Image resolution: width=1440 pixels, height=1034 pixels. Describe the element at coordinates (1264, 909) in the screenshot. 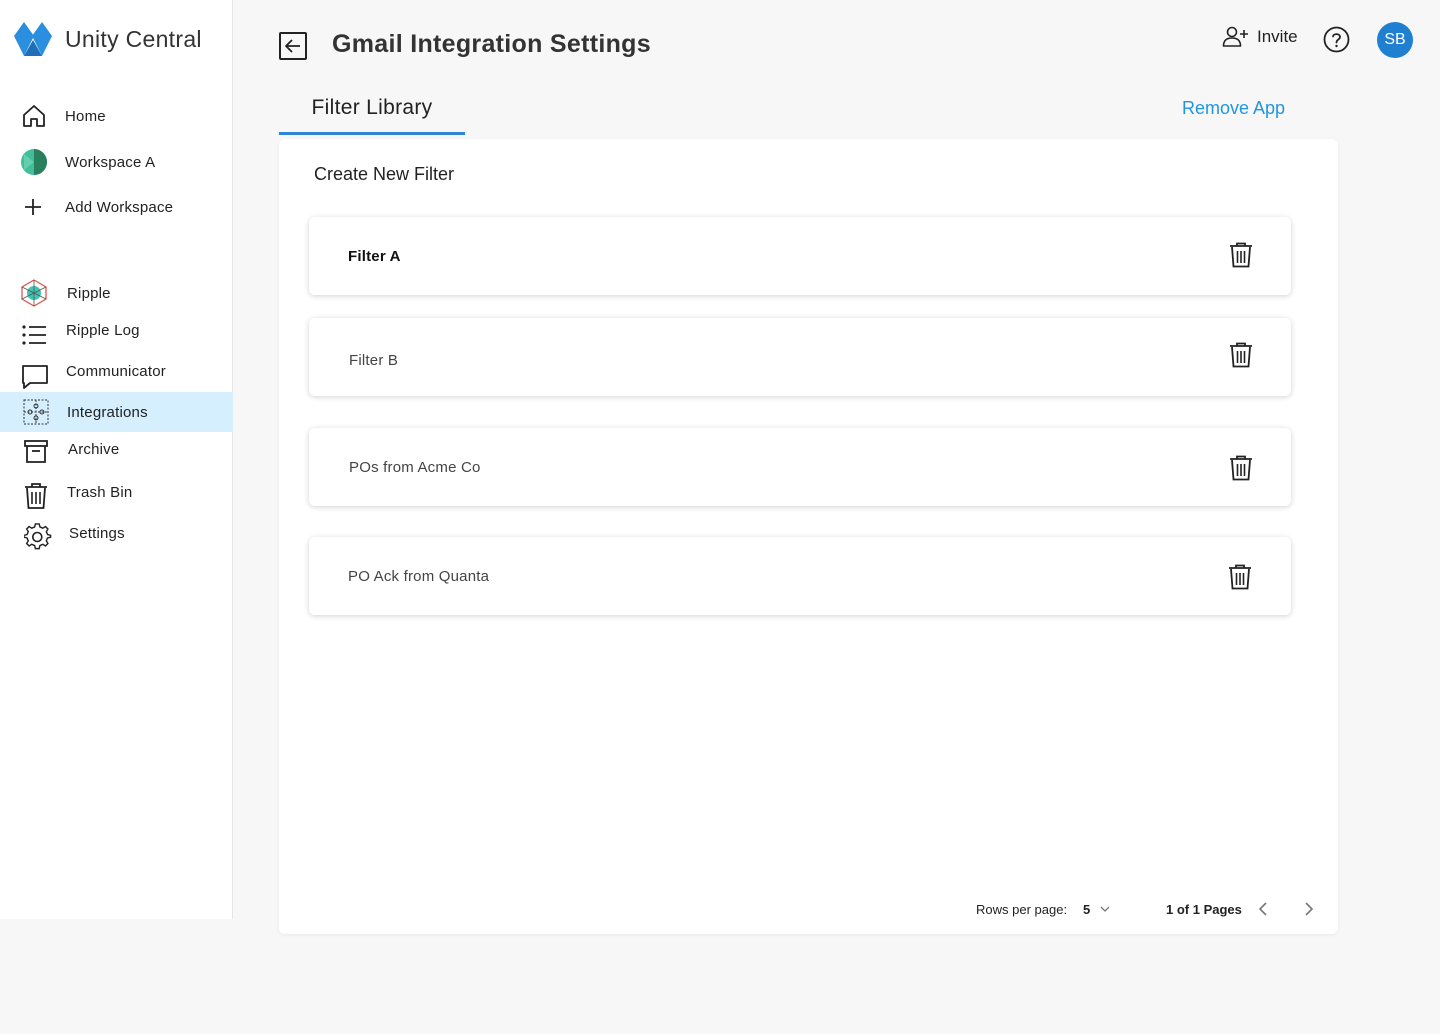

I see `chevron-left-icon` at that location.